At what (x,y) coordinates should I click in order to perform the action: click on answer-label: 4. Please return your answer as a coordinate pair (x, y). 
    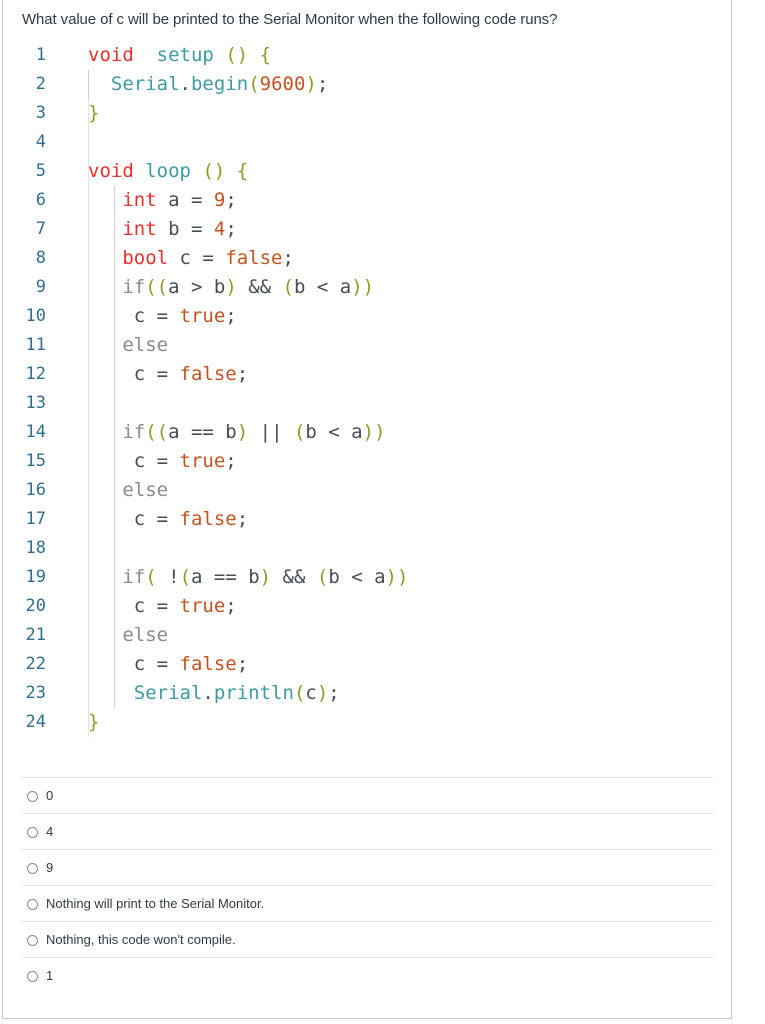
    Looking at the image, I should click on (49, 831).